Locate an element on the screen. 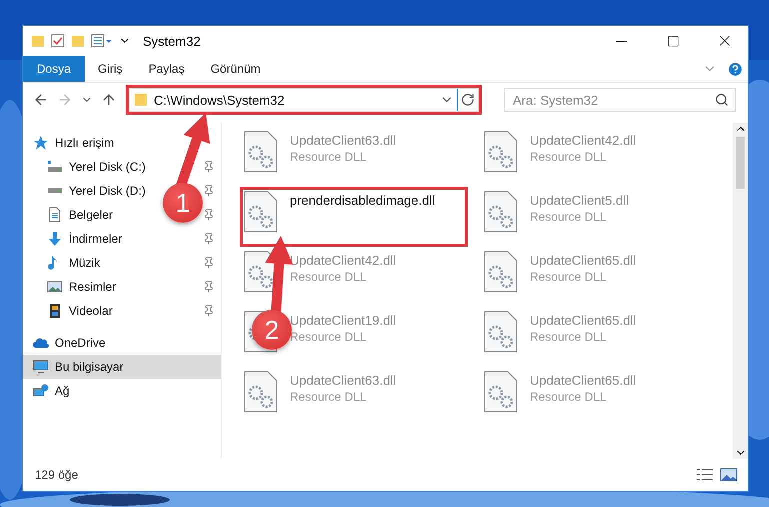  address-path: C:\Windows\System32 is located at coordinates (220, 100).